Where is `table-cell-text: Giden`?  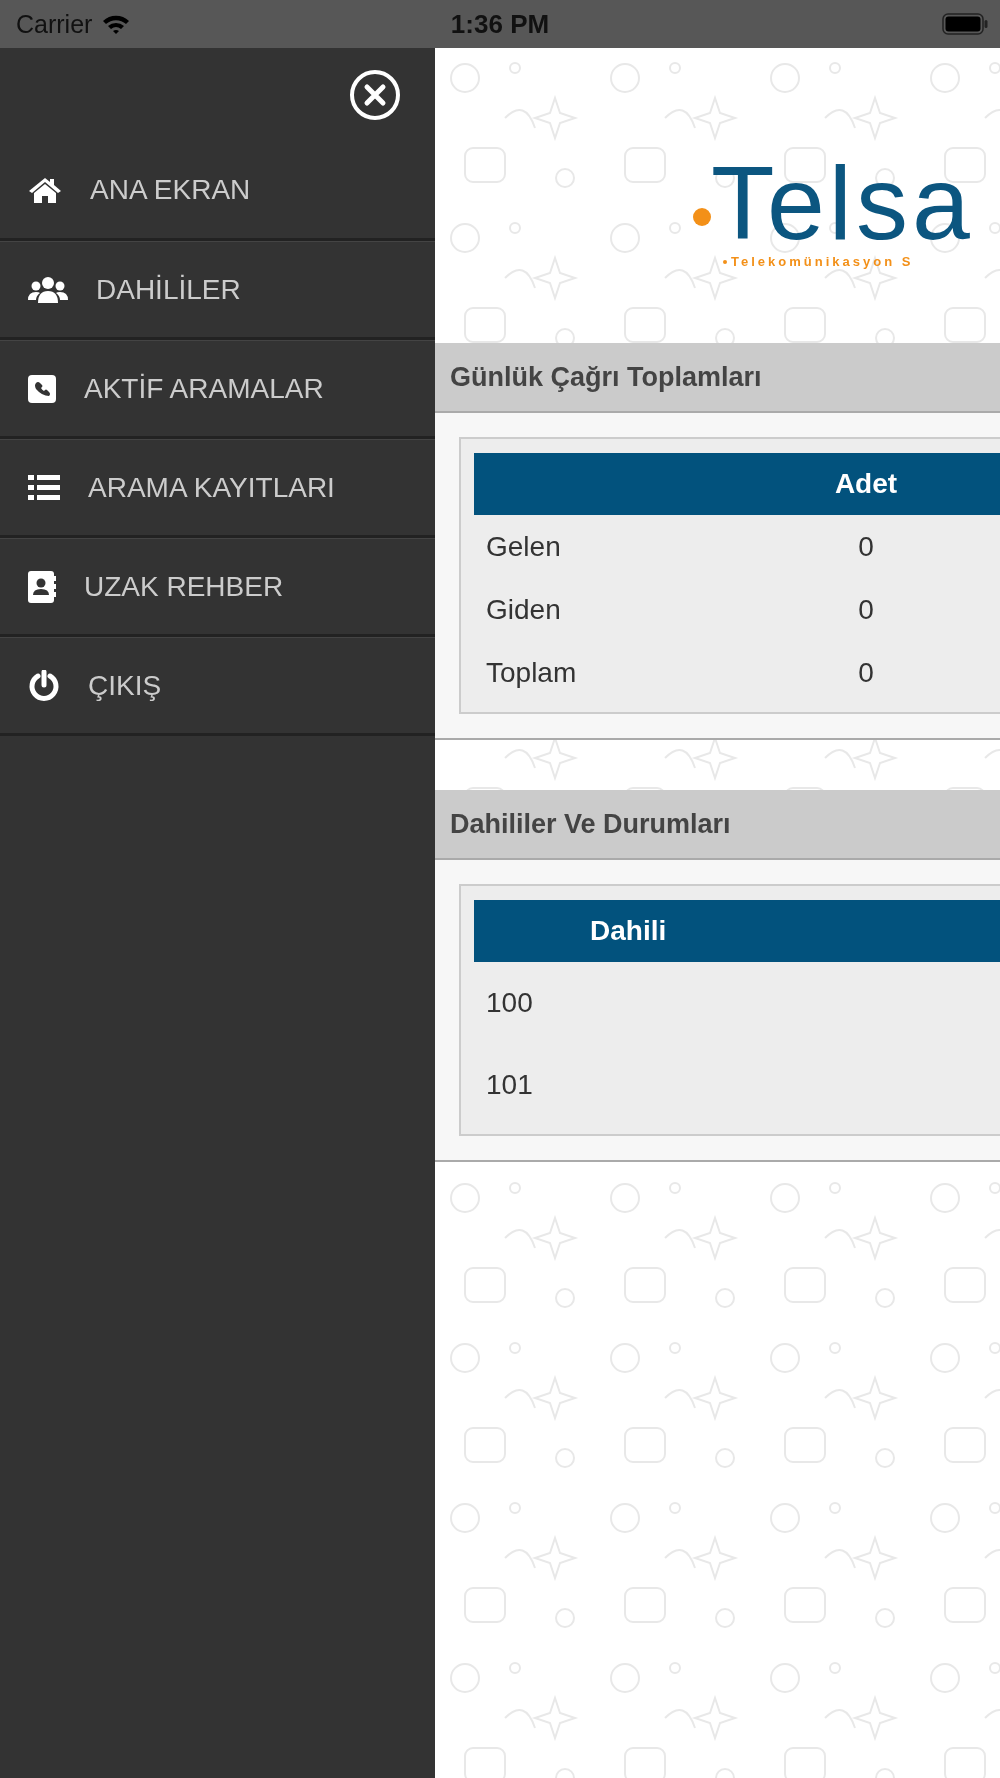
table-cell-text: Giden is located at coordinates (523, 609).